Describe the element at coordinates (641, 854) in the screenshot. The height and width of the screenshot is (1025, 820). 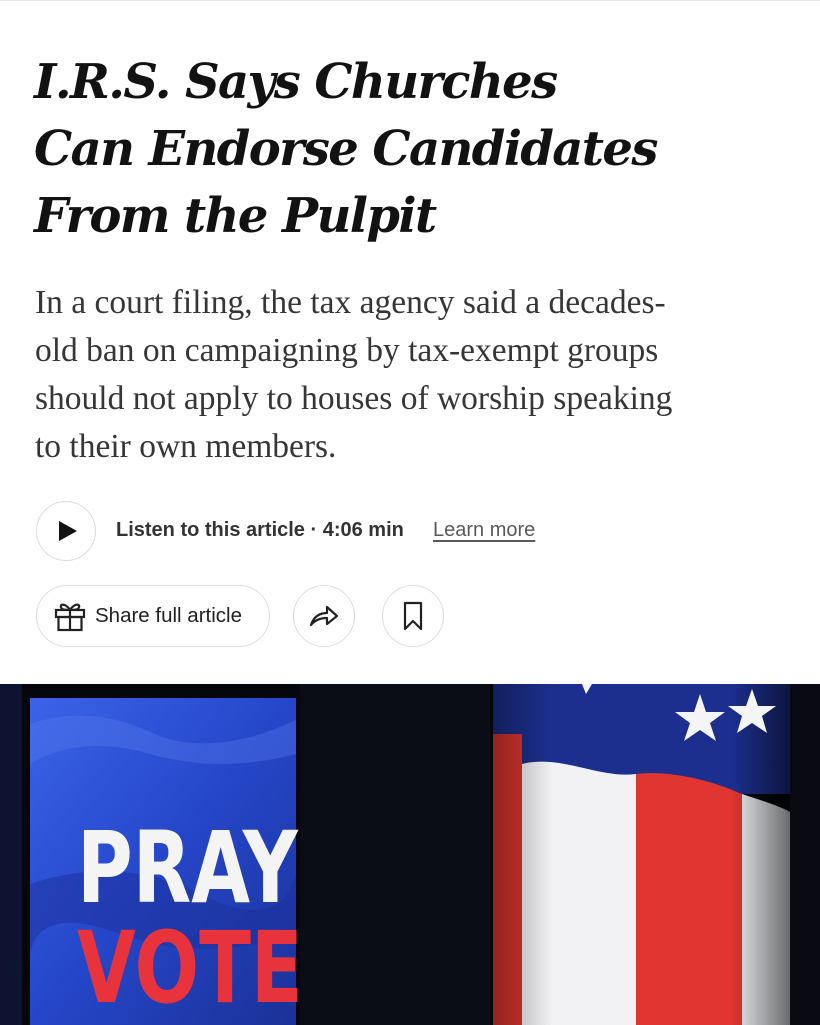
I see `flag` at that location.